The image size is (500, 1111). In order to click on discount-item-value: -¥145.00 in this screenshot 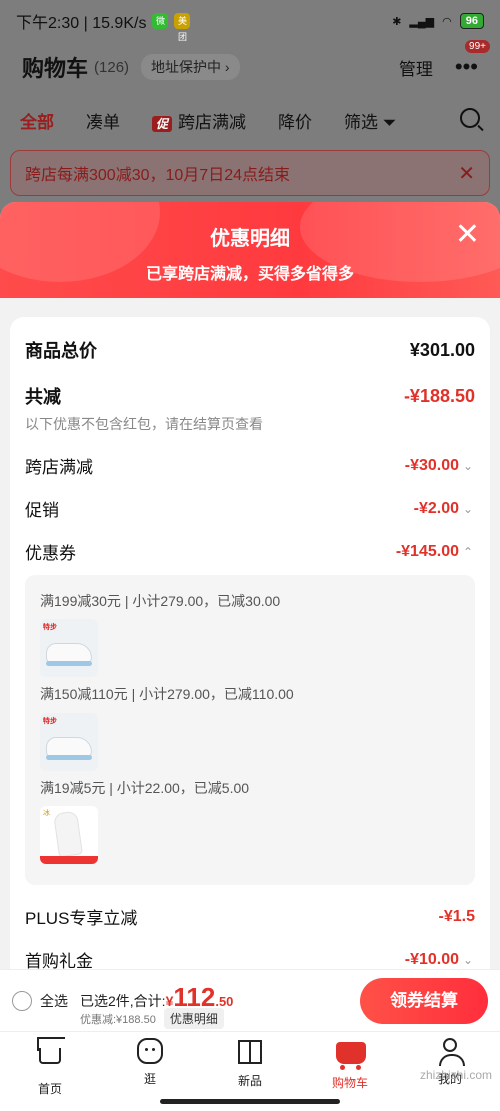, I will do `click(427, 551)`.